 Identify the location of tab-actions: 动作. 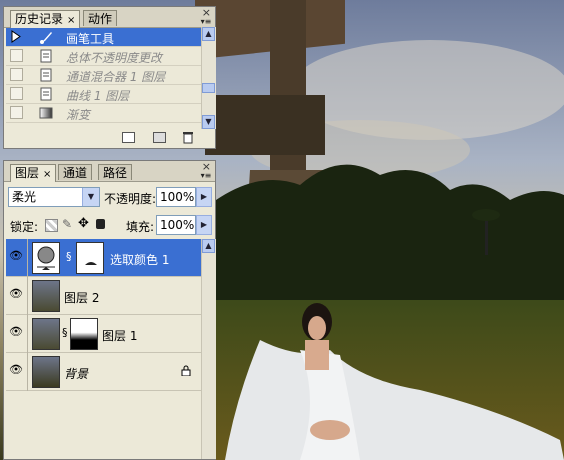
(100, 18).